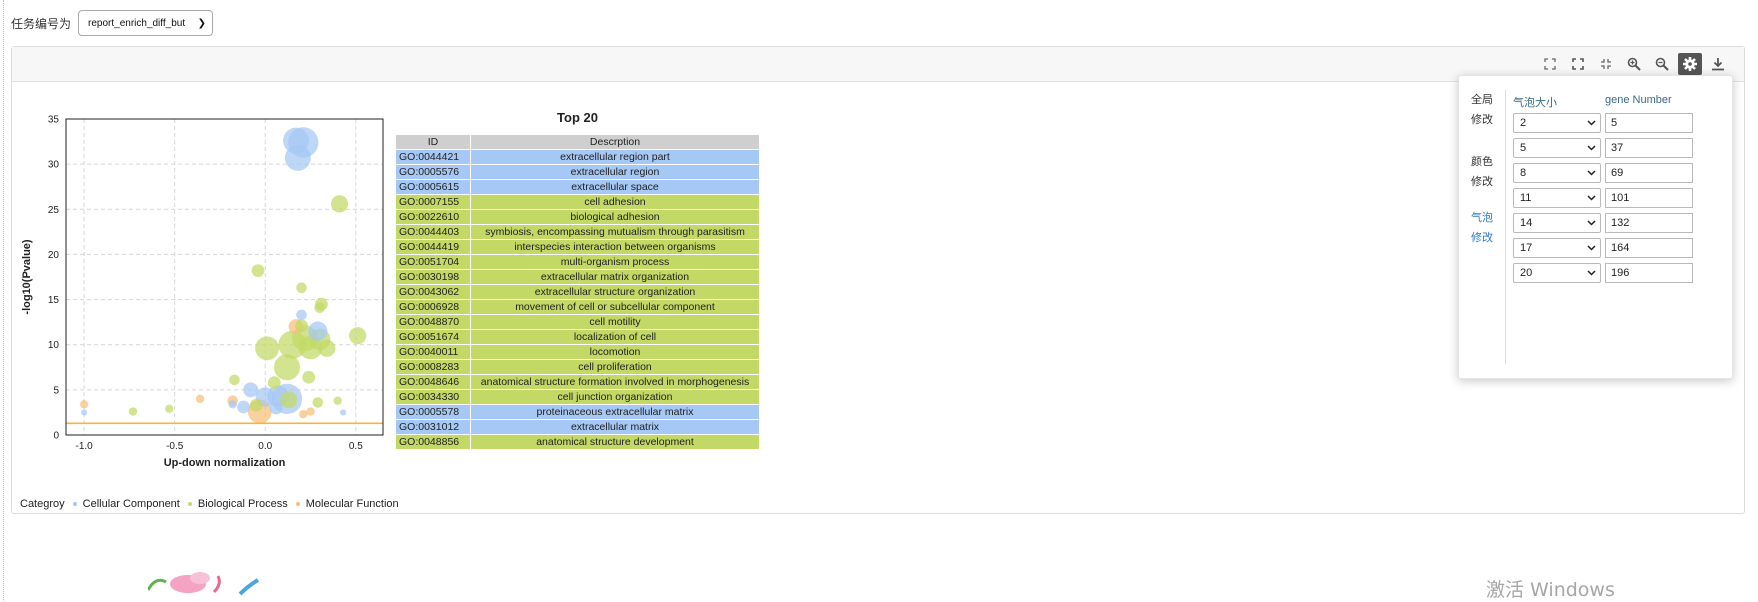 This screenshot has height=602, width=1758. I want to click on y-tick-label: 25, so click(54, 210).